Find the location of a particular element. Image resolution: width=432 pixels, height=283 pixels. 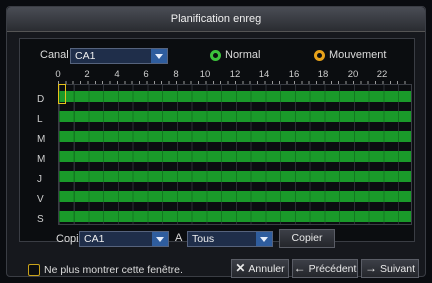

channel-select: CA1 is located at coordinates (119, 56).